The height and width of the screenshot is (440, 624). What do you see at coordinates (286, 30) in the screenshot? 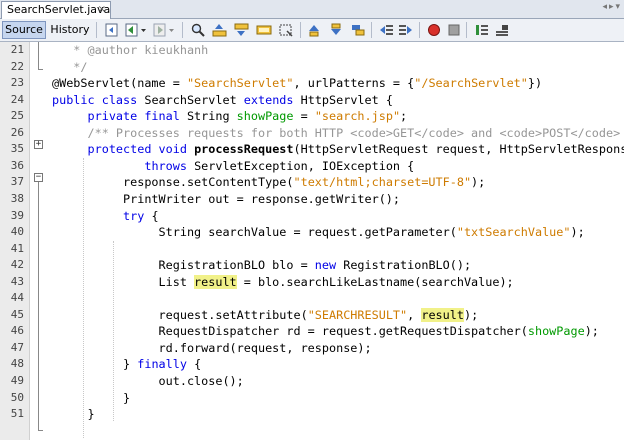
I see `toggle-highlight-icon` at bounding box center [286, 30].